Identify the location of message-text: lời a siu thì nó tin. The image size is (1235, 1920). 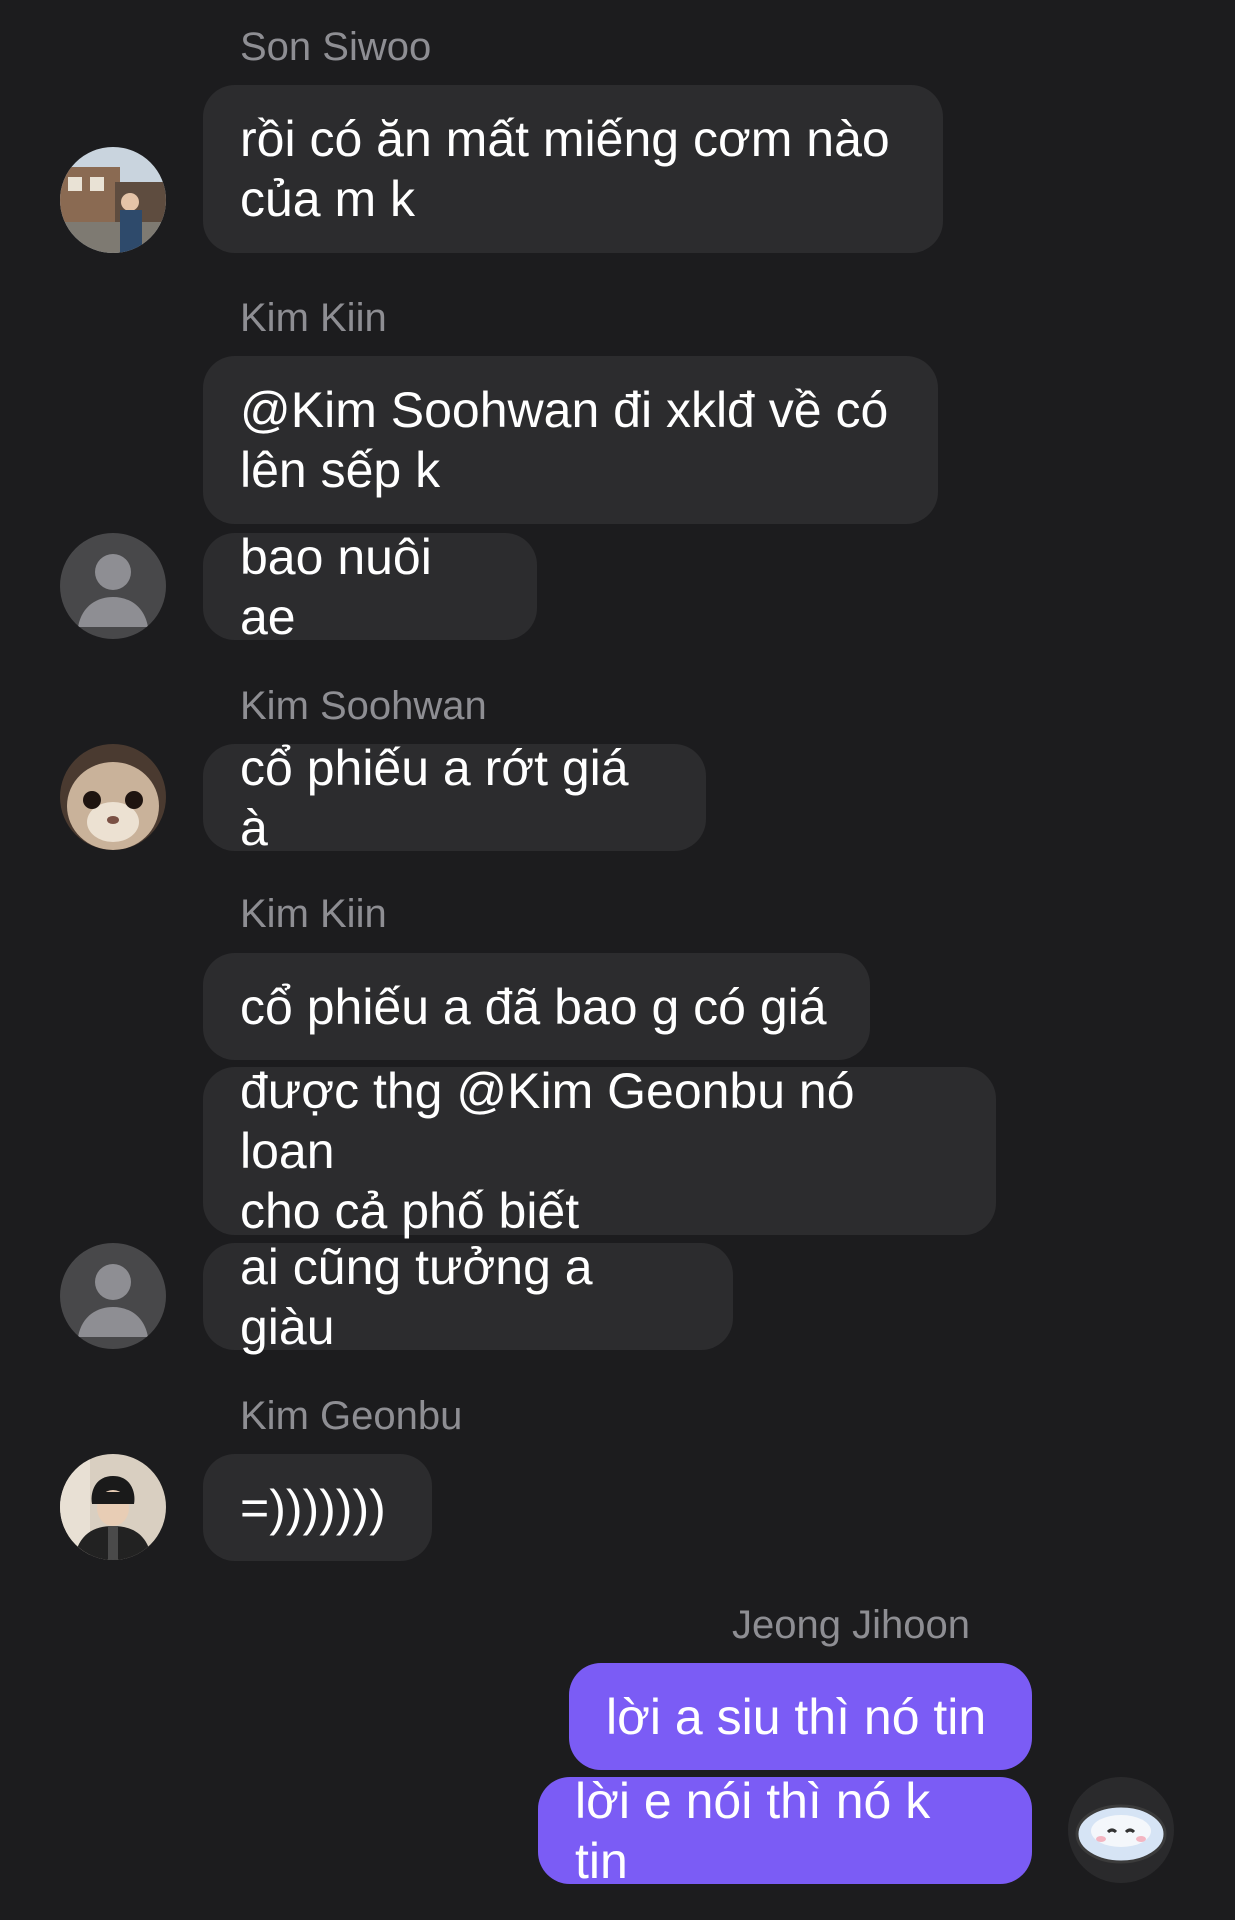
(796, 1716).